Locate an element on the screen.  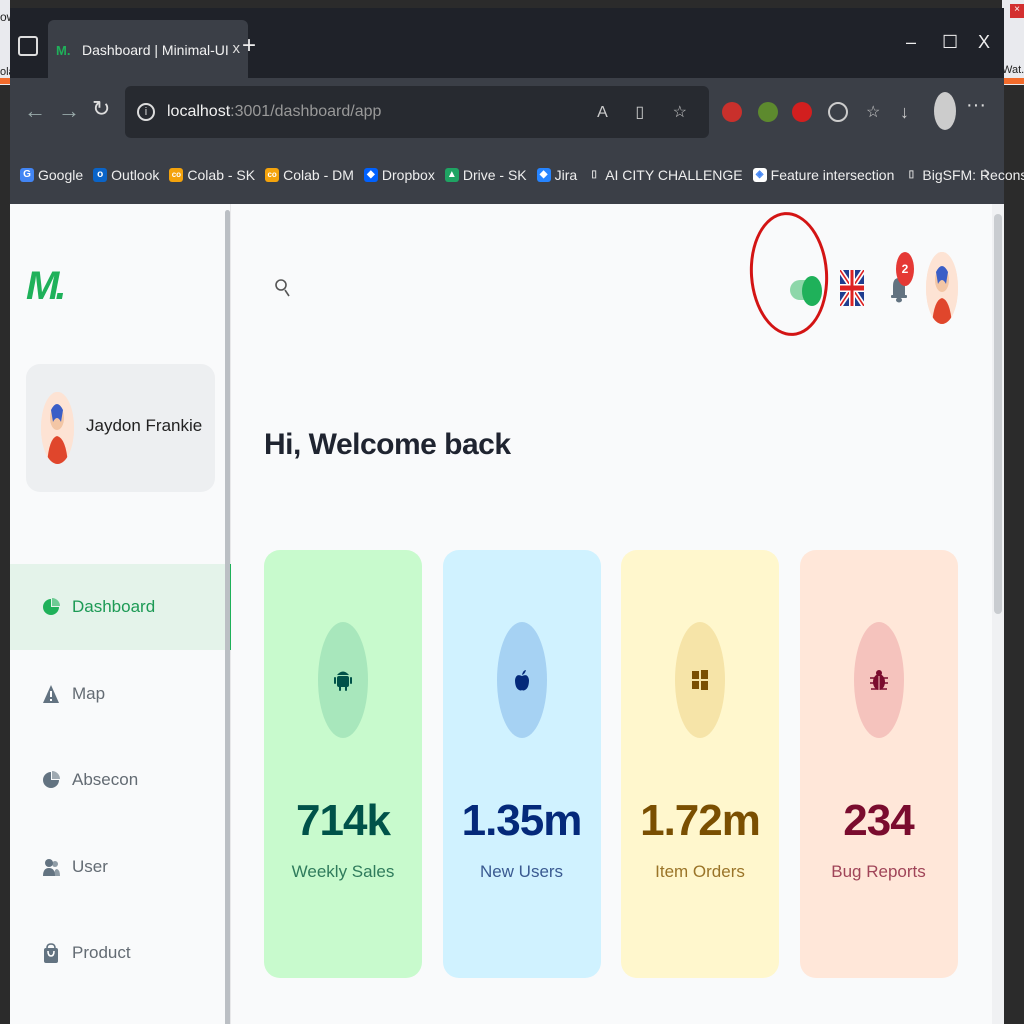
sidebar-item-user: User is located at coordinates (120, 867).